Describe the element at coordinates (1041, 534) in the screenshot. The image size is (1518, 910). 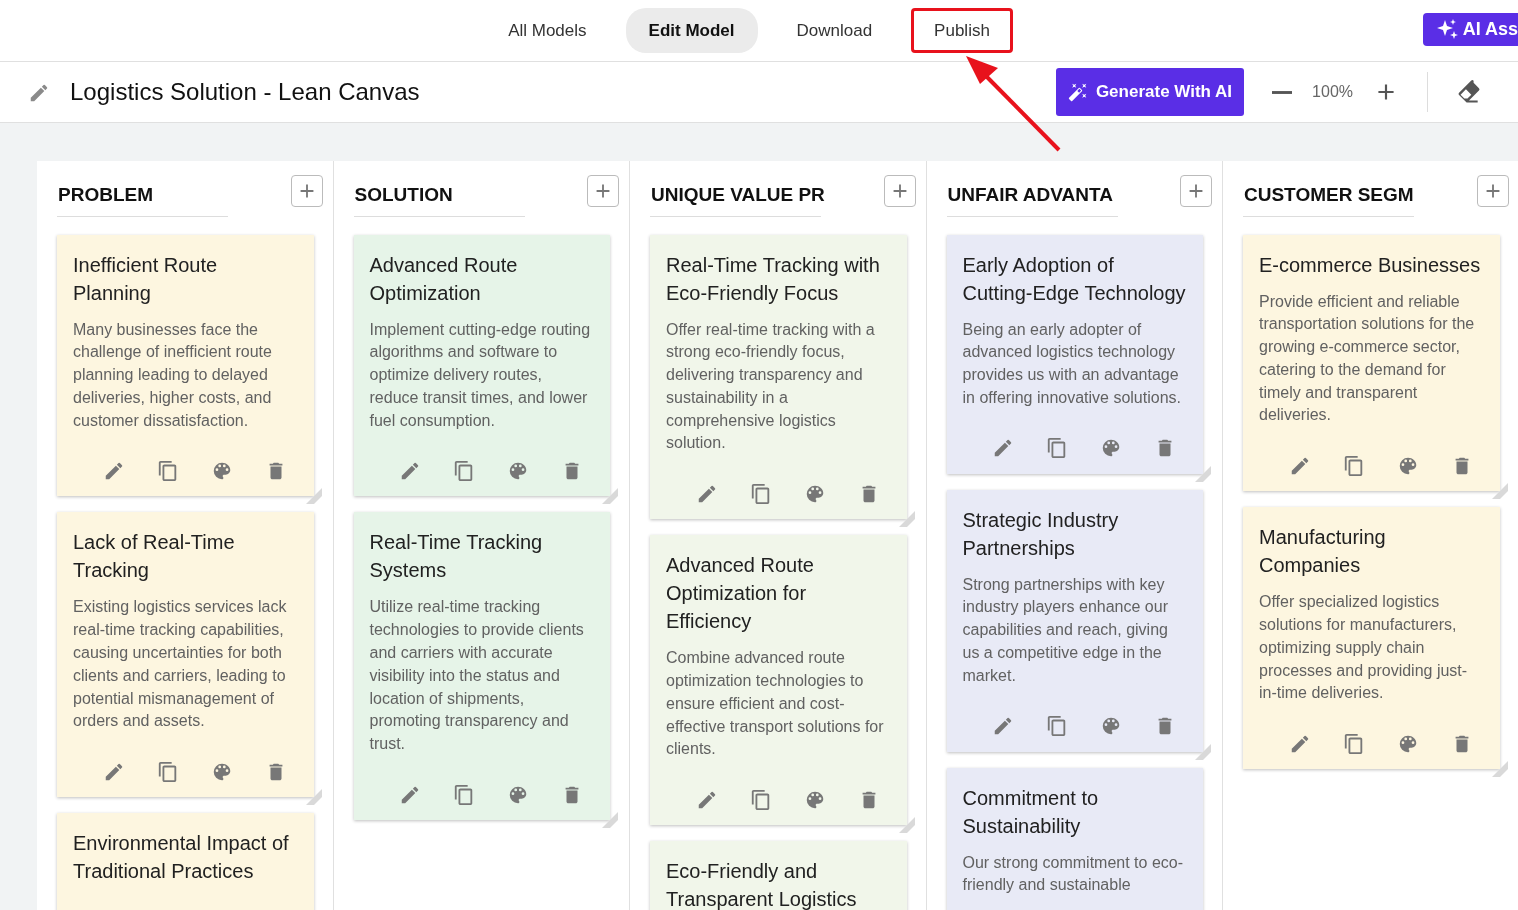
I see `note-title: Strategic Industry Partnerships` at that location.